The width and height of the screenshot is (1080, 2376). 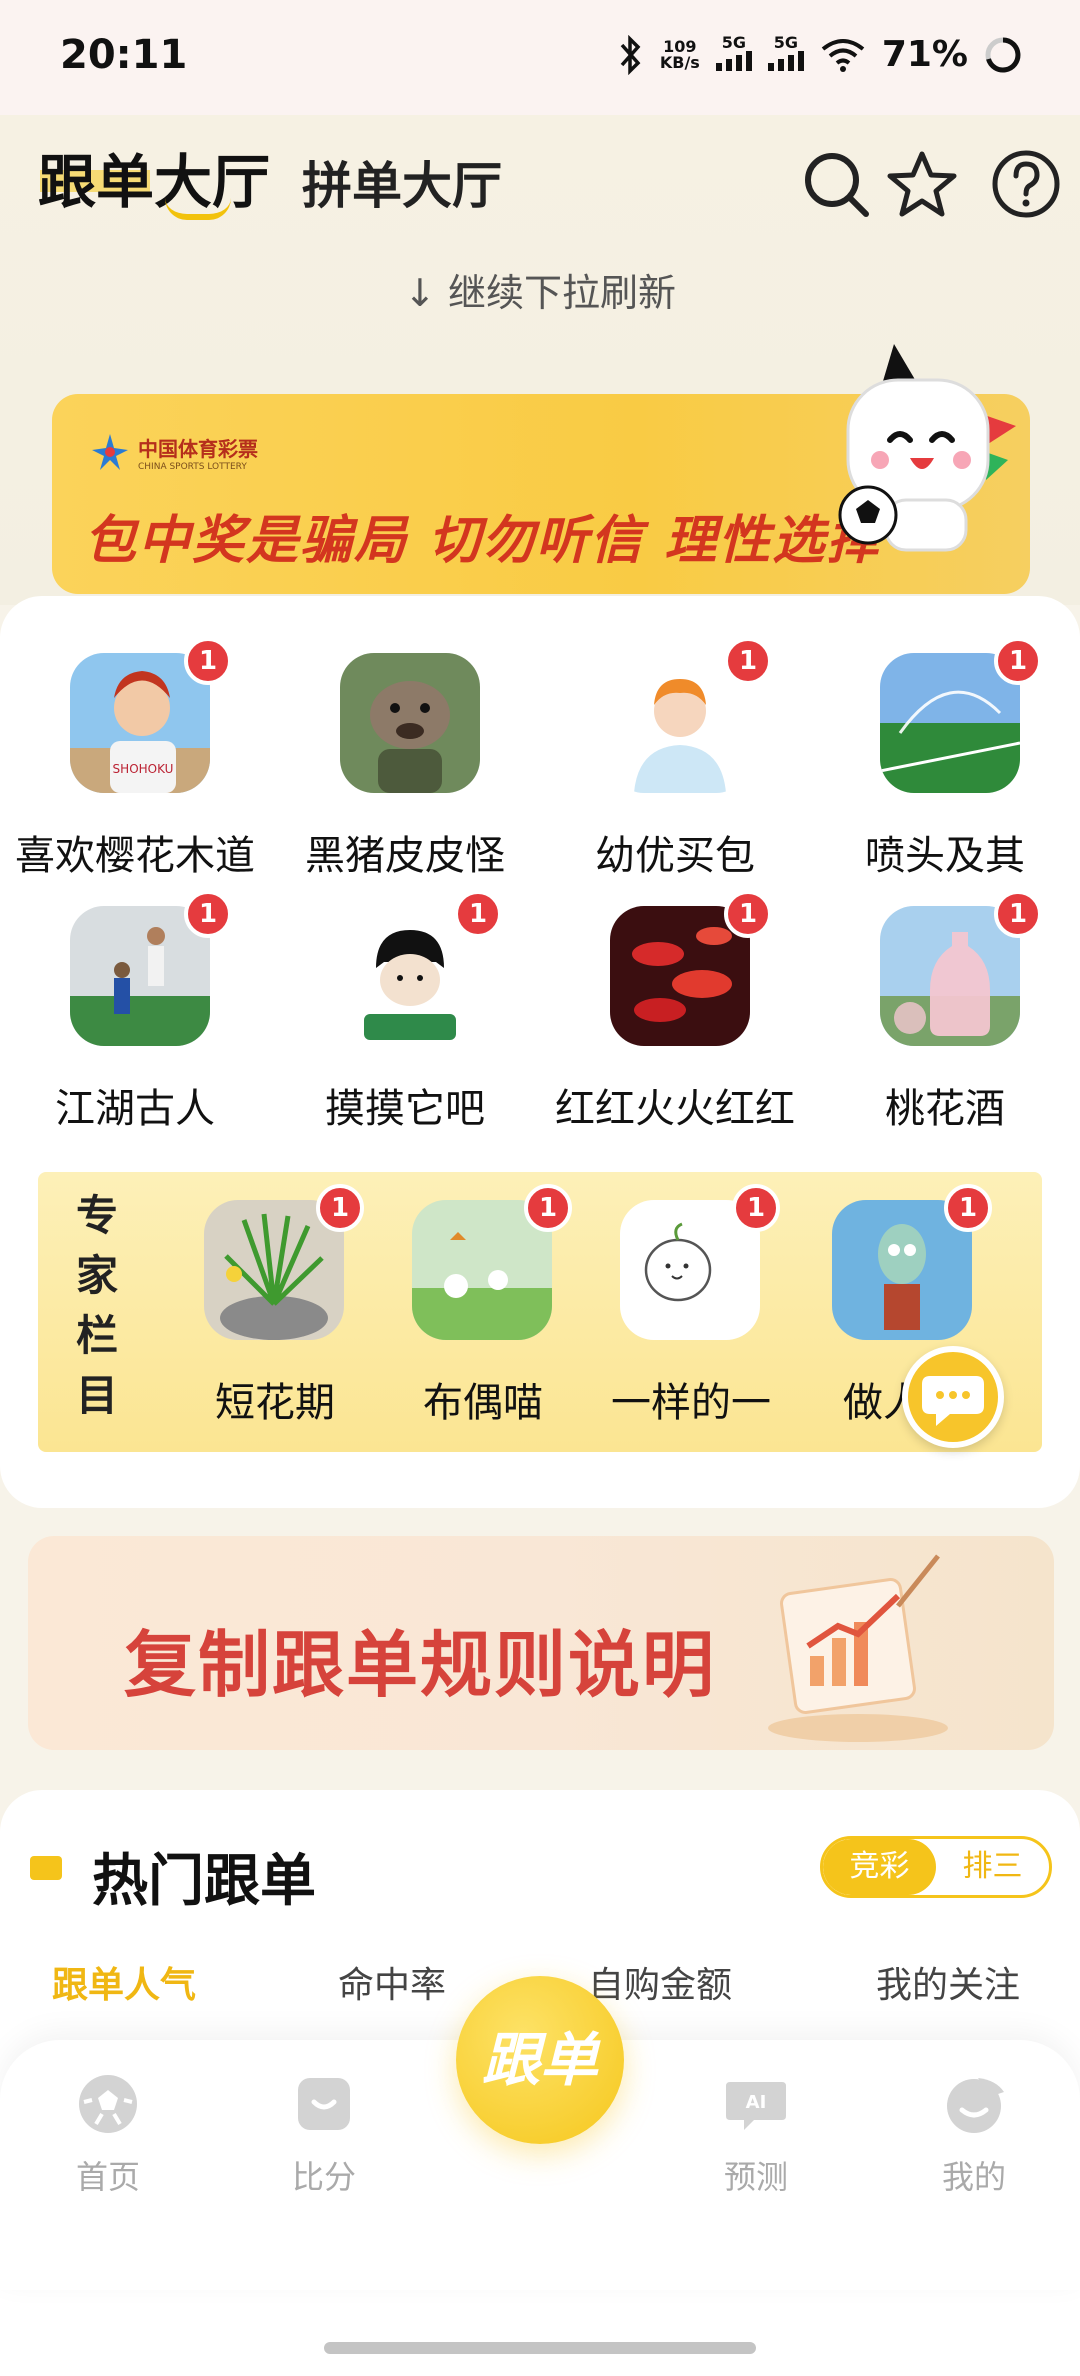 I want to click on copy-rules-banner: 复制跟单规则说明, so click(x=541, y=1643).